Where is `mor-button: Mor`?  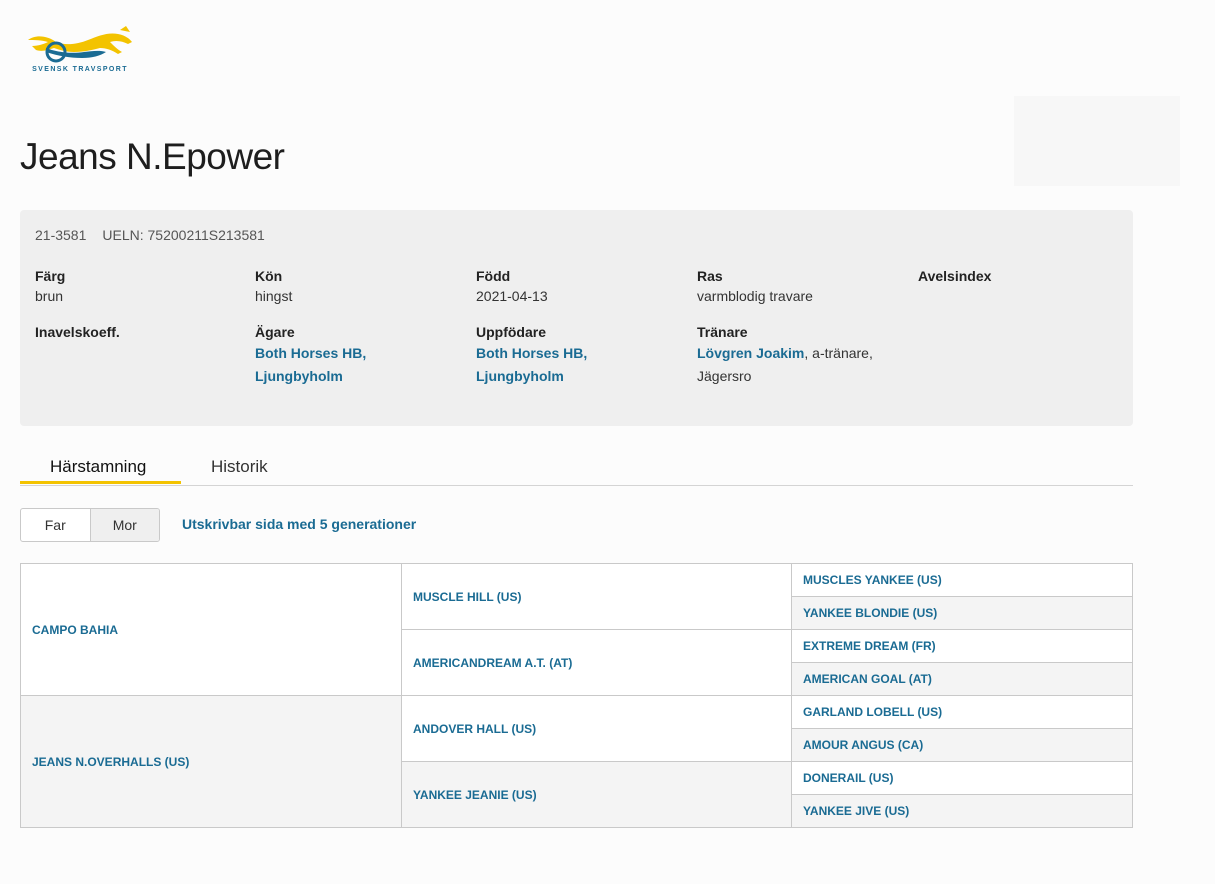
mor-button: Mor is located at coordinates (124, 525).